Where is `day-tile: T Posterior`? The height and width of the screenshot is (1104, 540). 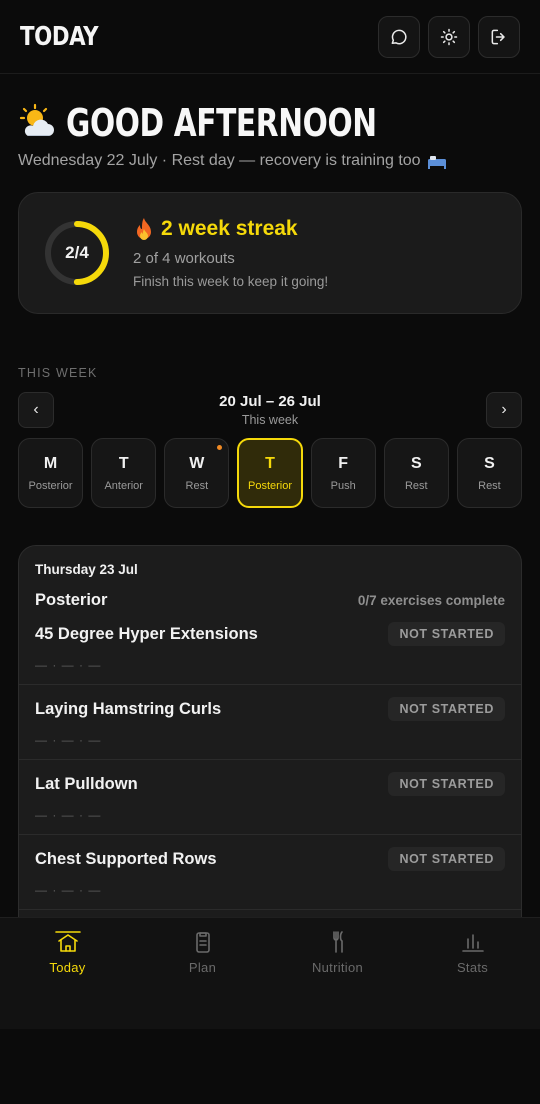 day-tile: T Posterior is located at coordinates (270, 473).